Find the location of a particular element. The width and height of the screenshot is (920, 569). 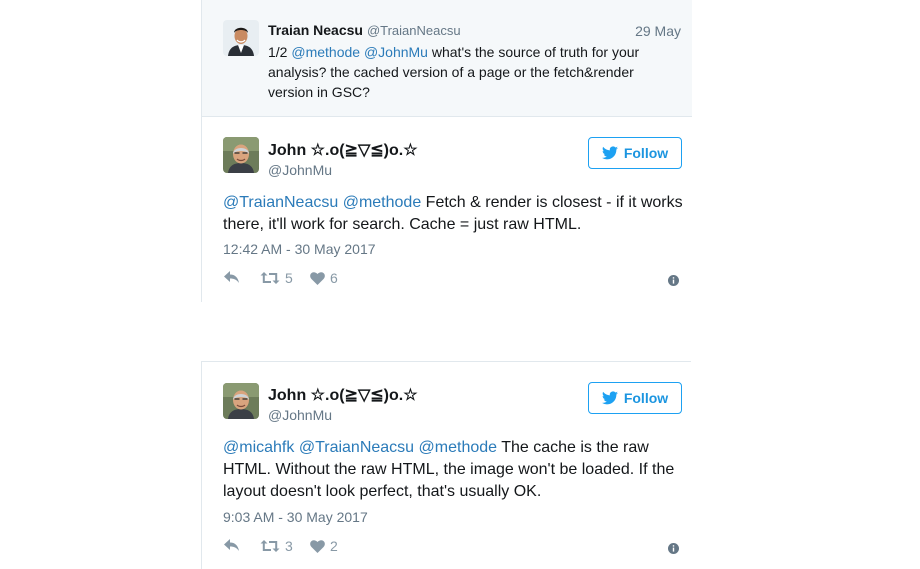

parent-text-prefix: 1/2 is located at coordinates (280, 52).